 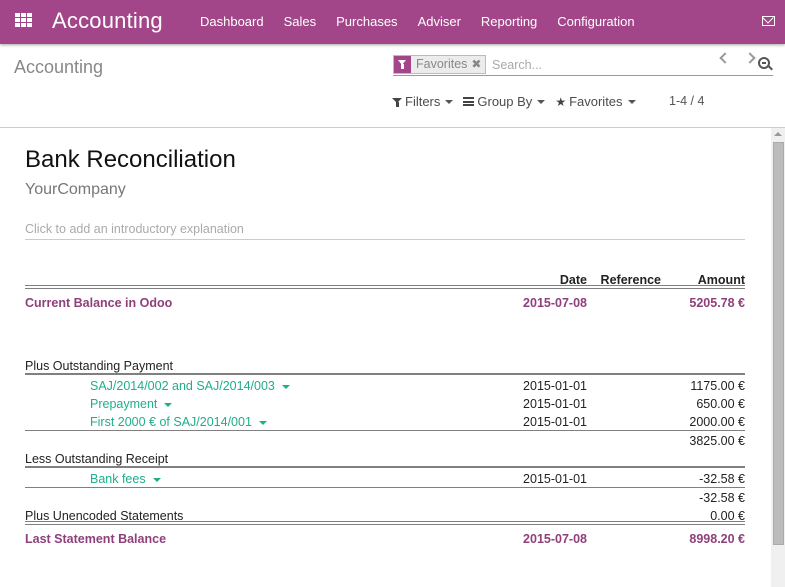 What do you see at coordinates (171, 422) in the screenshot?
I see `payment-line-label: First 2000 € of SAJ/2014/001` at bounding box center [171, 422].